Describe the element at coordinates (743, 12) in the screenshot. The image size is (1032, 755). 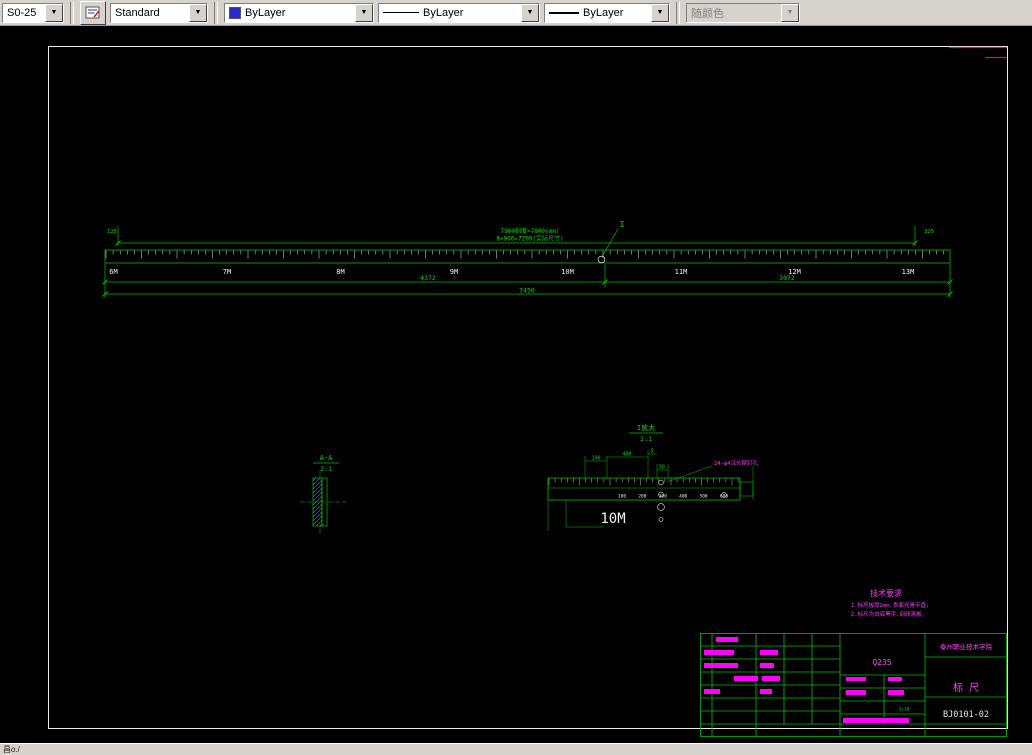
I see `plot-style-combo: 随颜色 ▼` at that location.